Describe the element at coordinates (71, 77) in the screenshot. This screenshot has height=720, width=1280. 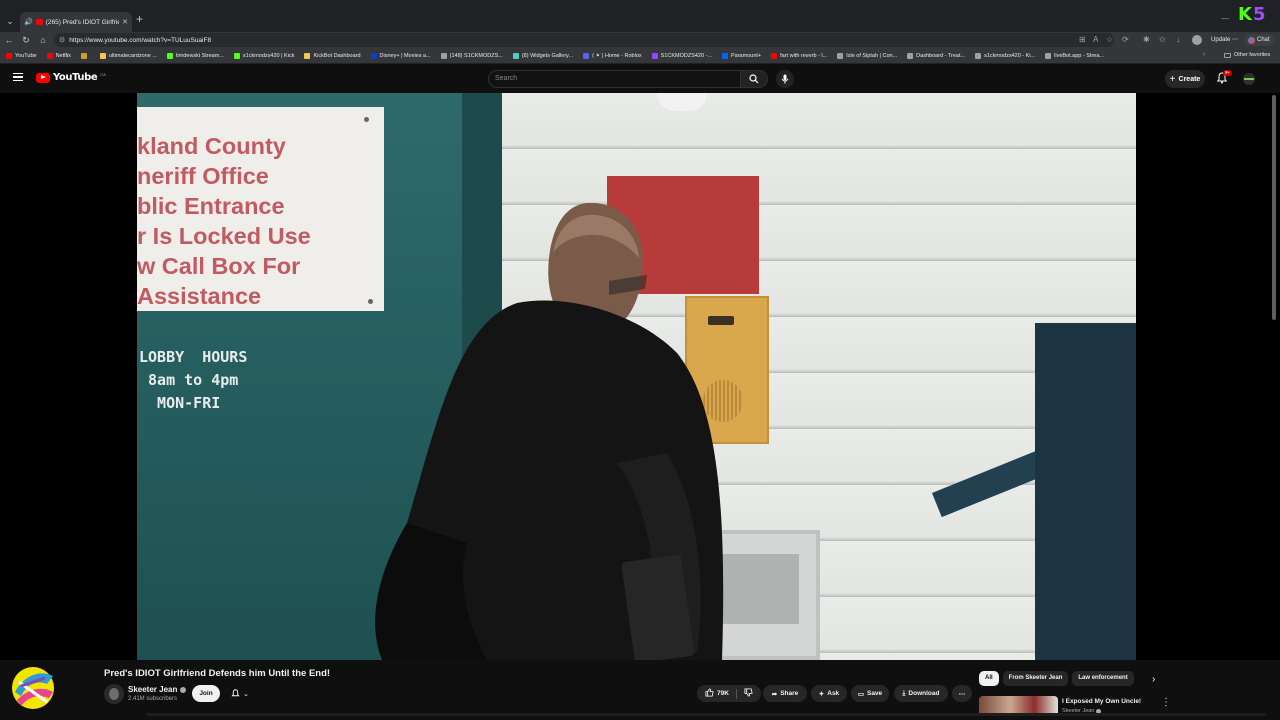
I see `youtube-logo: YouTube CA` at that location.